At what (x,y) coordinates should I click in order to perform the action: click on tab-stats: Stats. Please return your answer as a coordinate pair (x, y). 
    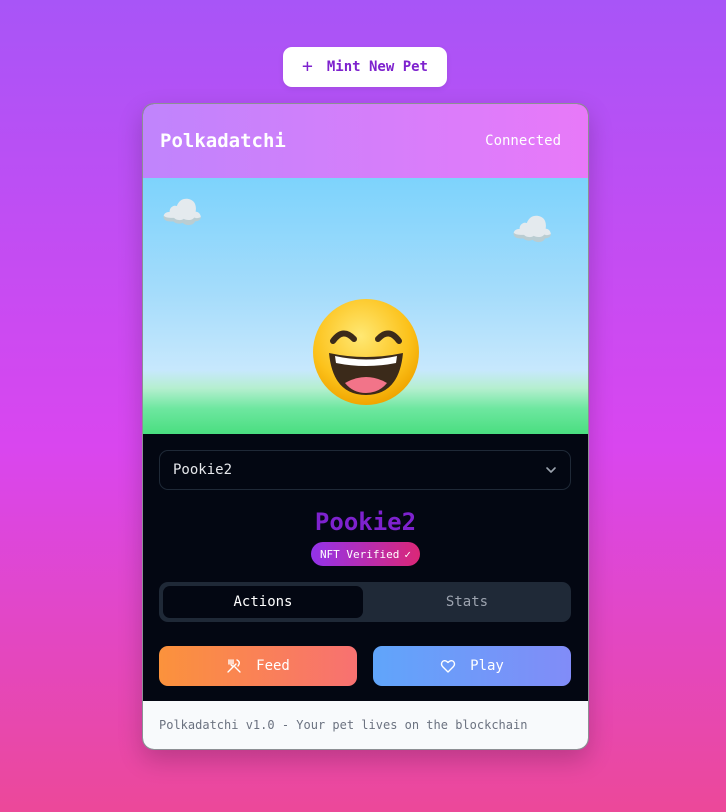
    Looking at the image, I should click on (467, 602).